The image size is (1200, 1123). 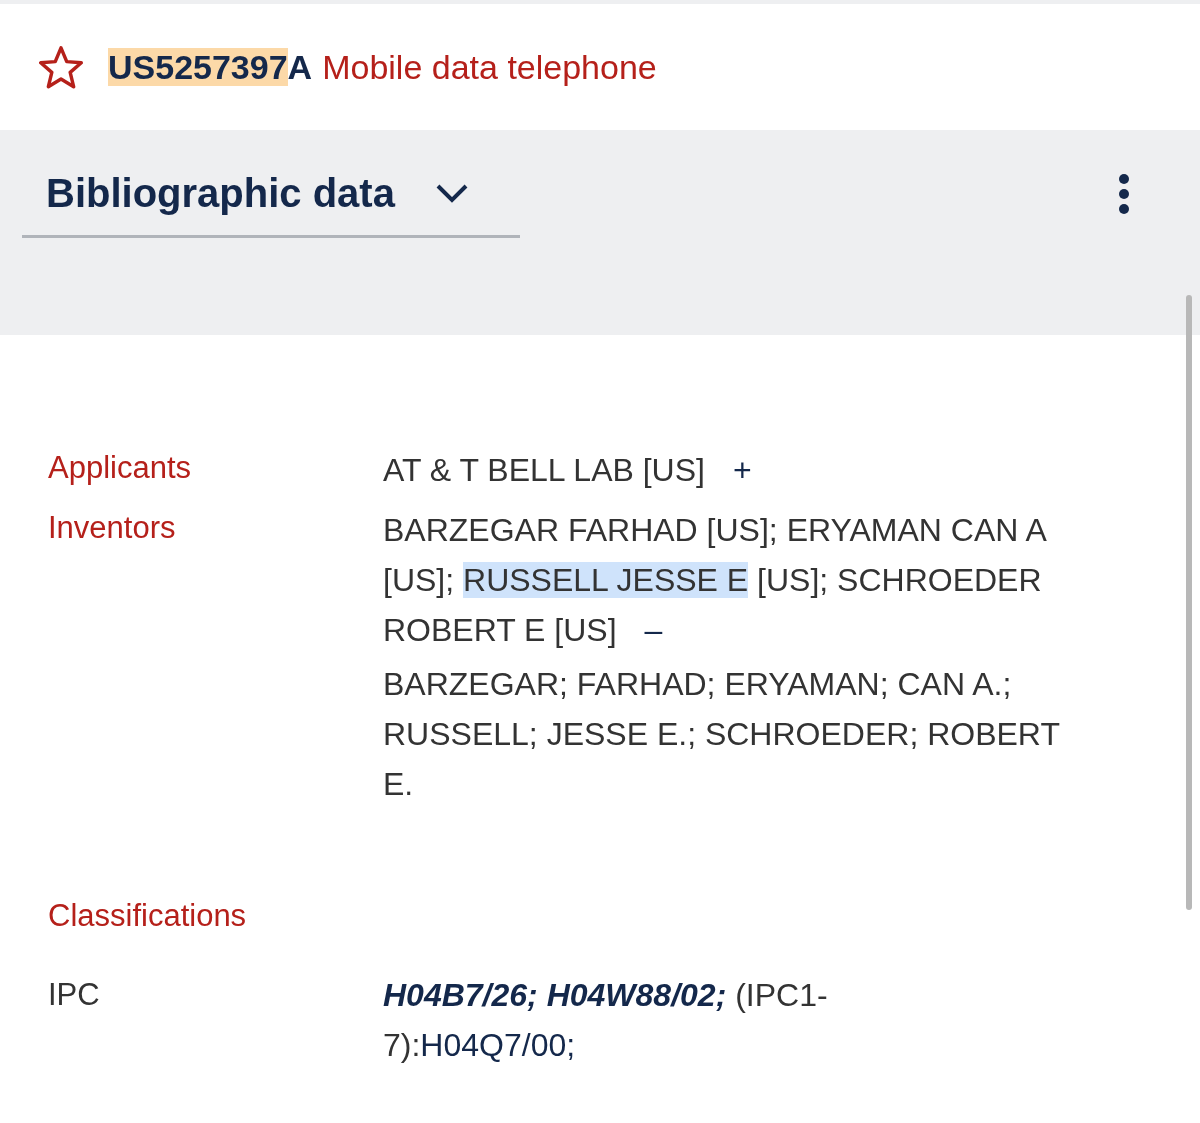 What do you see at coordinates (74, 994) in the screenshot?
I see `field-label: IPC` at bounding box center [74, 994].